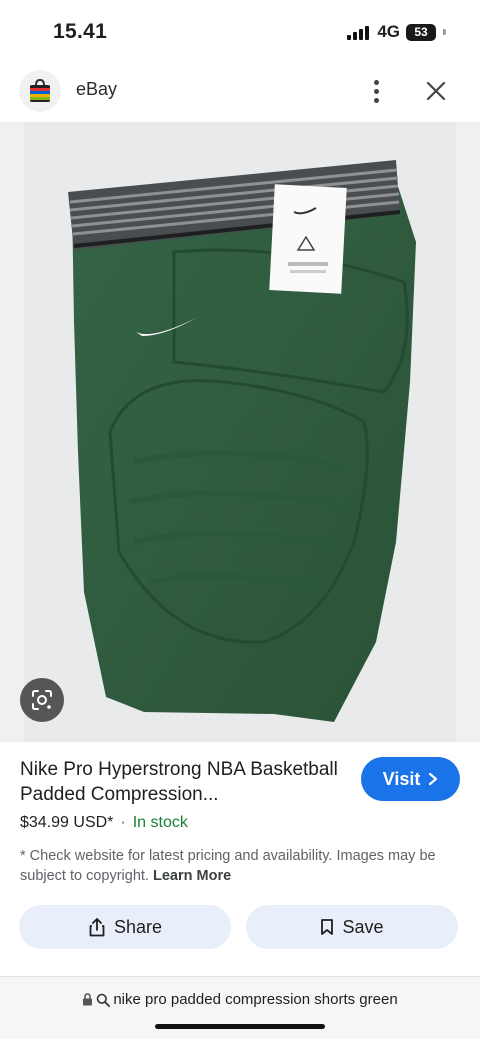 This screenshot has width=480, height=1039. Describe the element at coordinates (240, 31) in the screenshot. I see `status-bar: 15.41 4G 53` at that location.